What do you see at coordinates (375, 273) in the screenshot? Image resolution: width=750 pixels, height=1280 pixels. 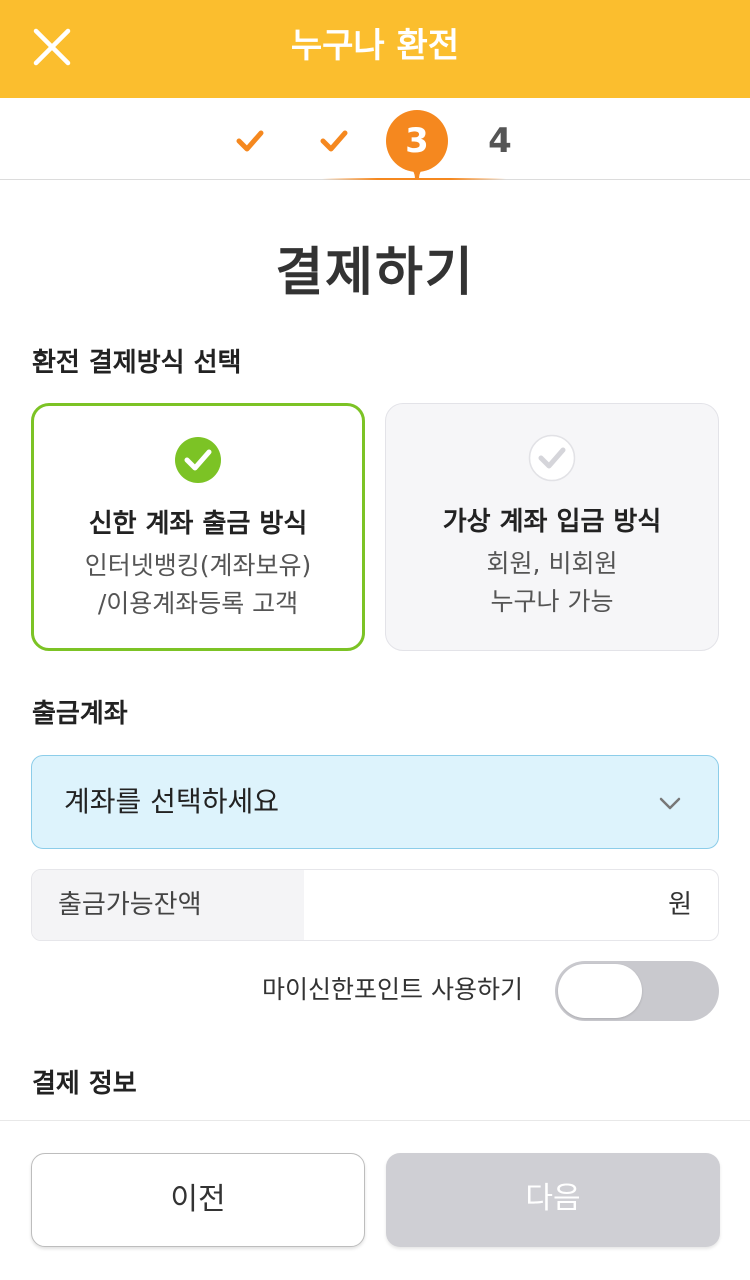 I see `page-title: 결제하기` at bounding box center [375, 273].